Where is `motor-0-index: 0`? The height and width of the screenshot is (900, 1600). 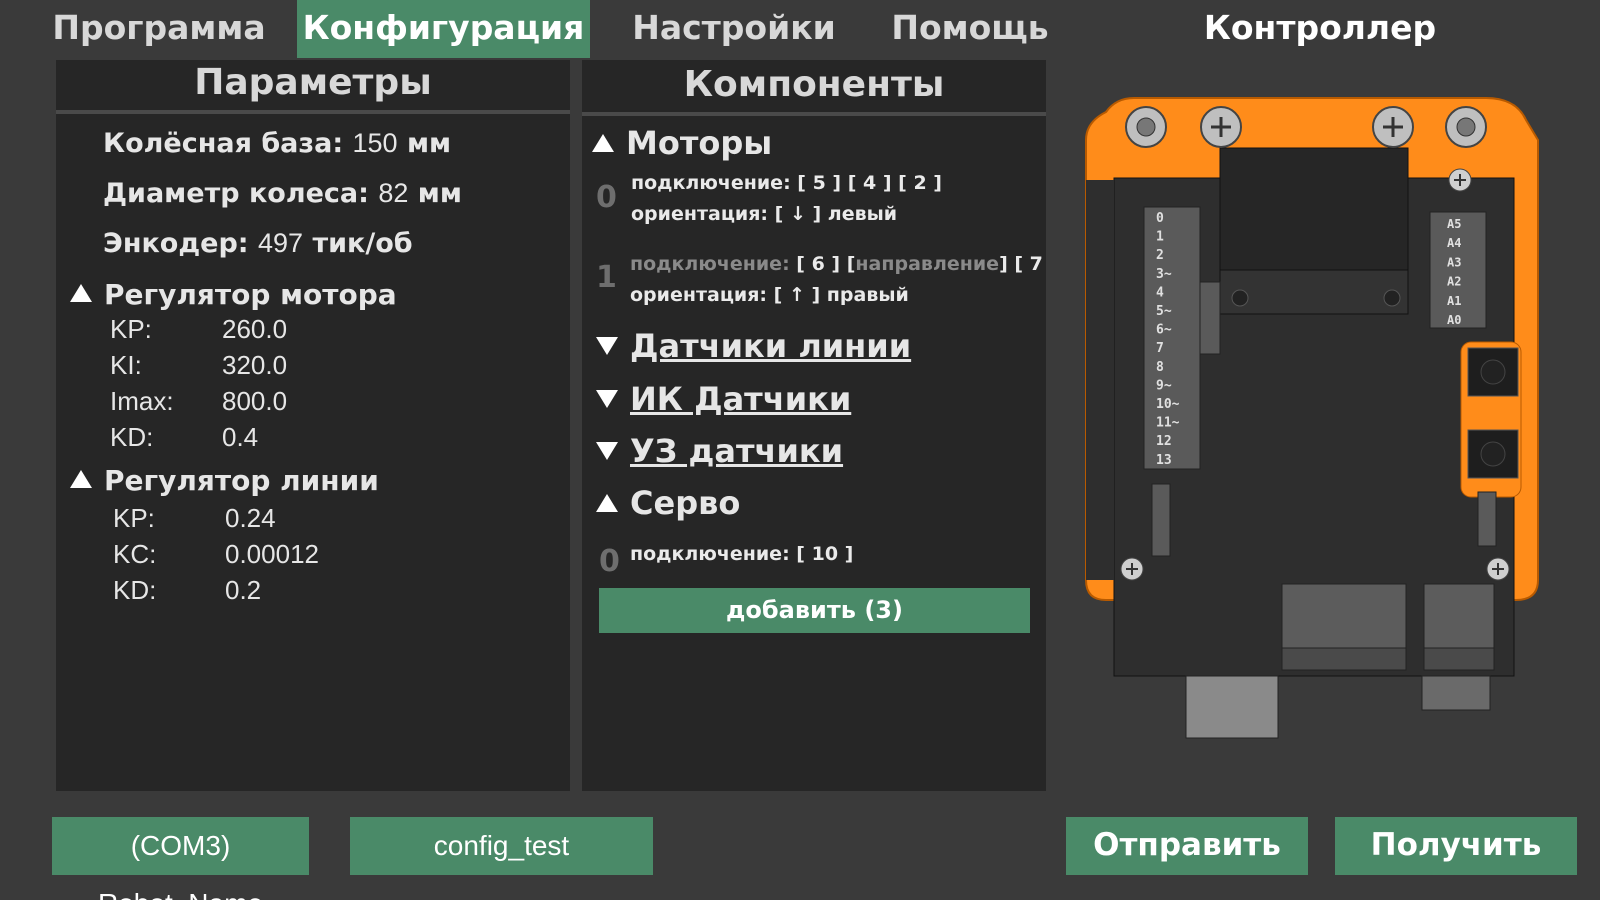
motor-0-index: 0 is located at coordinates (606, 197).